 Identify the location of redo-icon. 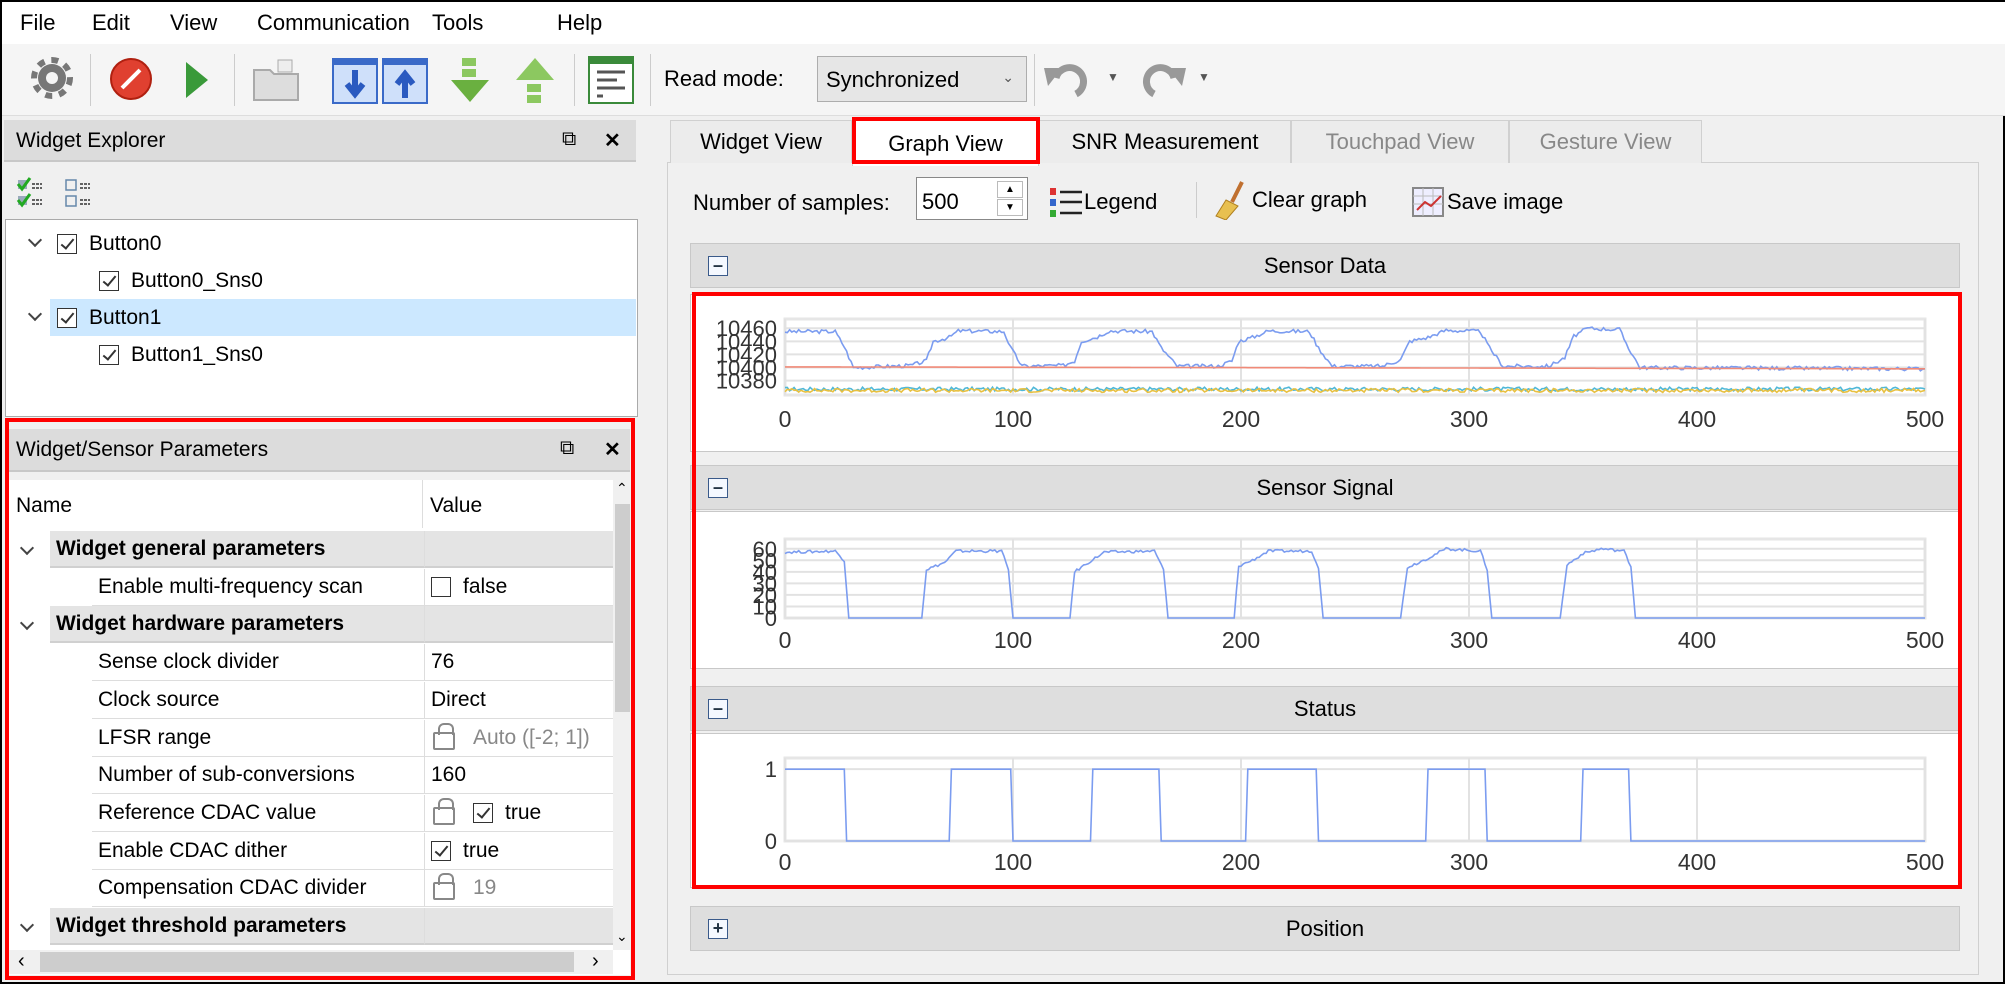
(1160, 79).